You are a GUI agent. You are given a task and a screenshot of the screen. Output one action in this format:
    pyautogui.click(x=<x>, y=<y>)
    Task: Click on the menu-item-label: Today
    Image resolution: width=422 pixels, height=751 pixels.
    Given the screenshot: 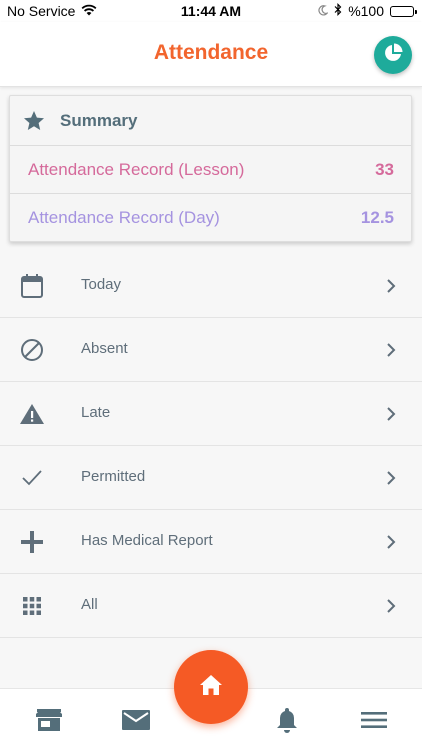 What is the action you would take?
    pyautogui.click(x=101, y=284)
    